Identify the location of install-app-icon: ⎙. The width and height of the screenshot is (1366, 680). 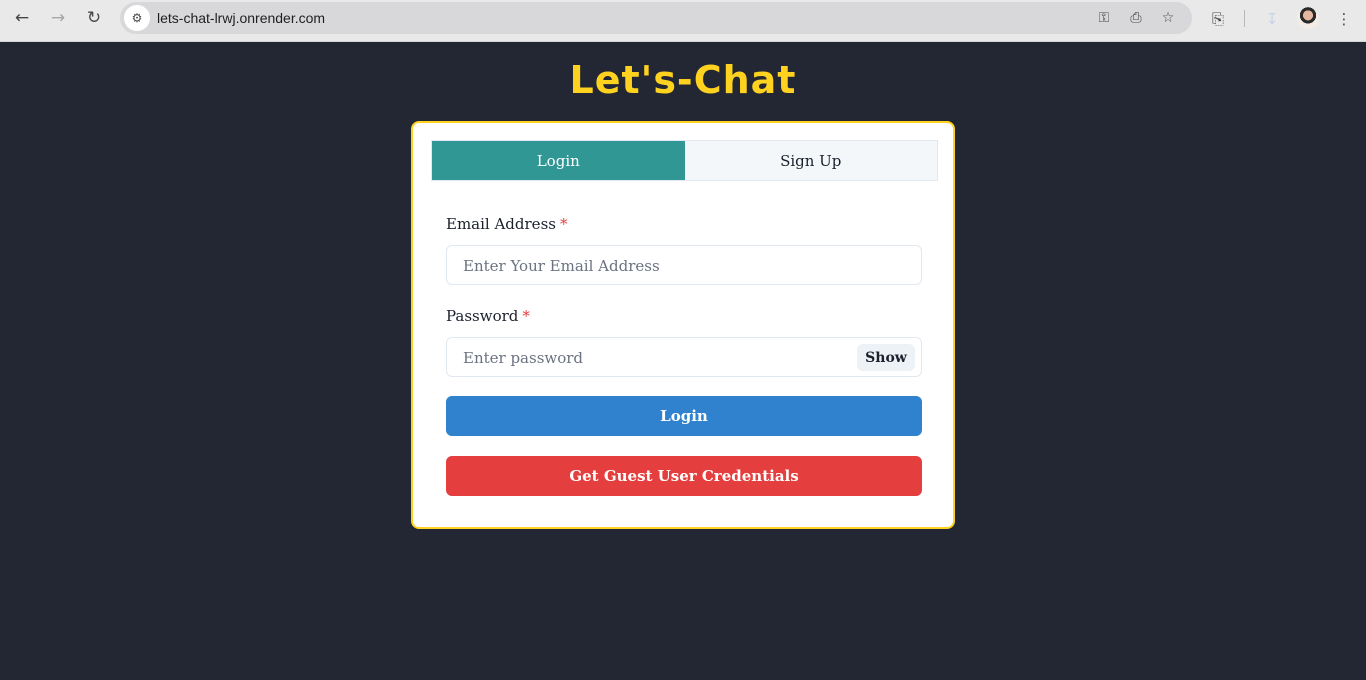
(1136, 18).